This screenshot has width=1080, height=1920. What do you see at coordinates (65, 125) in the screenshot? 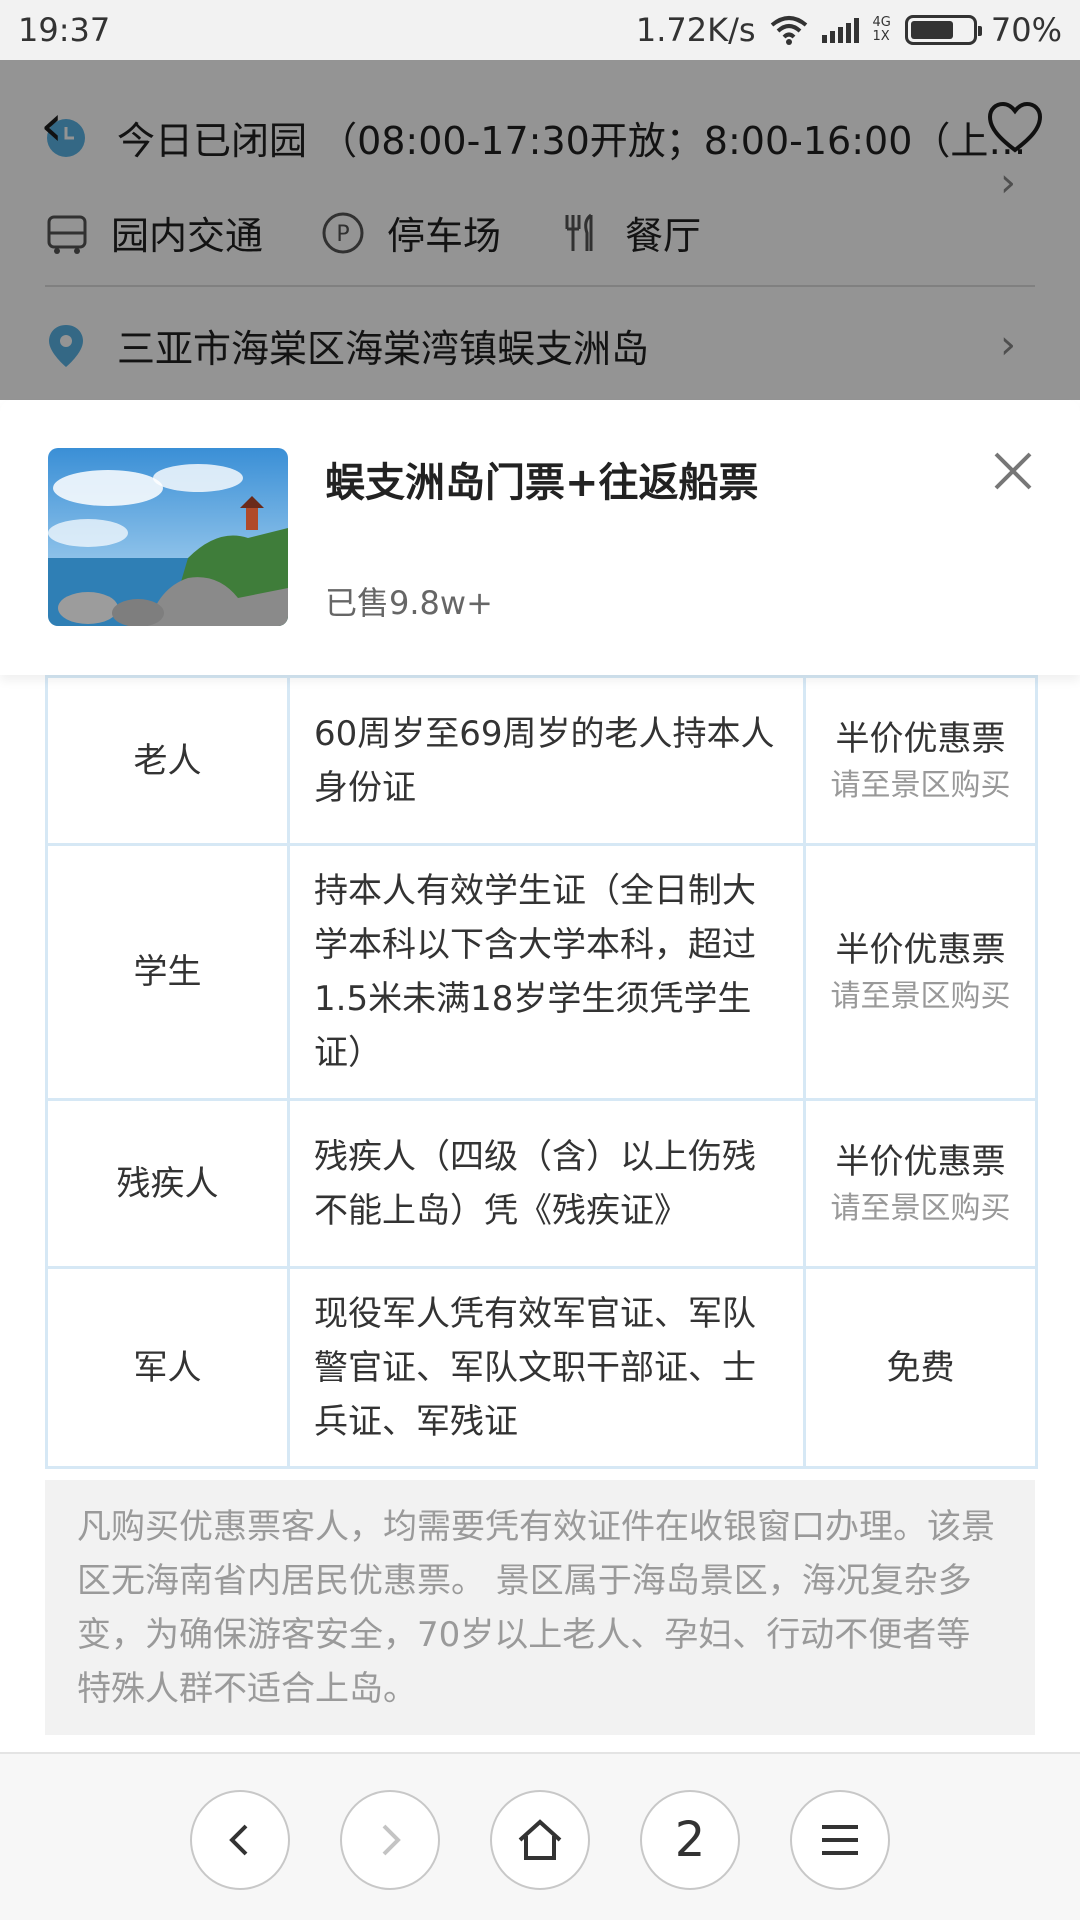
I see `back-button: ‹` at bounding box center [65, 125].